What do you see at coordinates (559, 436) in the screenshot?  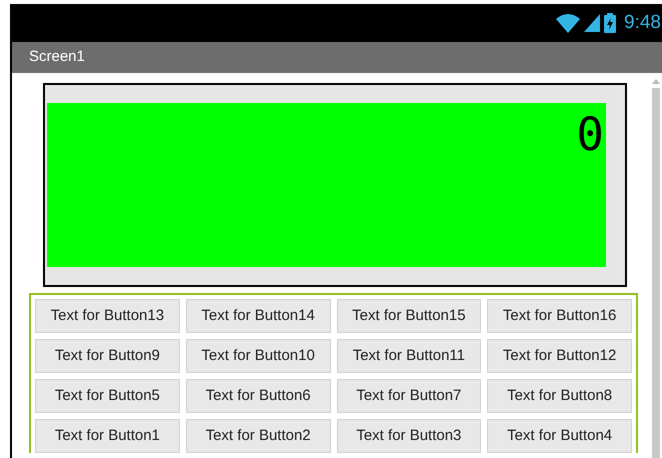 I see `keypad-button: Text for Button4` at bounding box center [559, 436].